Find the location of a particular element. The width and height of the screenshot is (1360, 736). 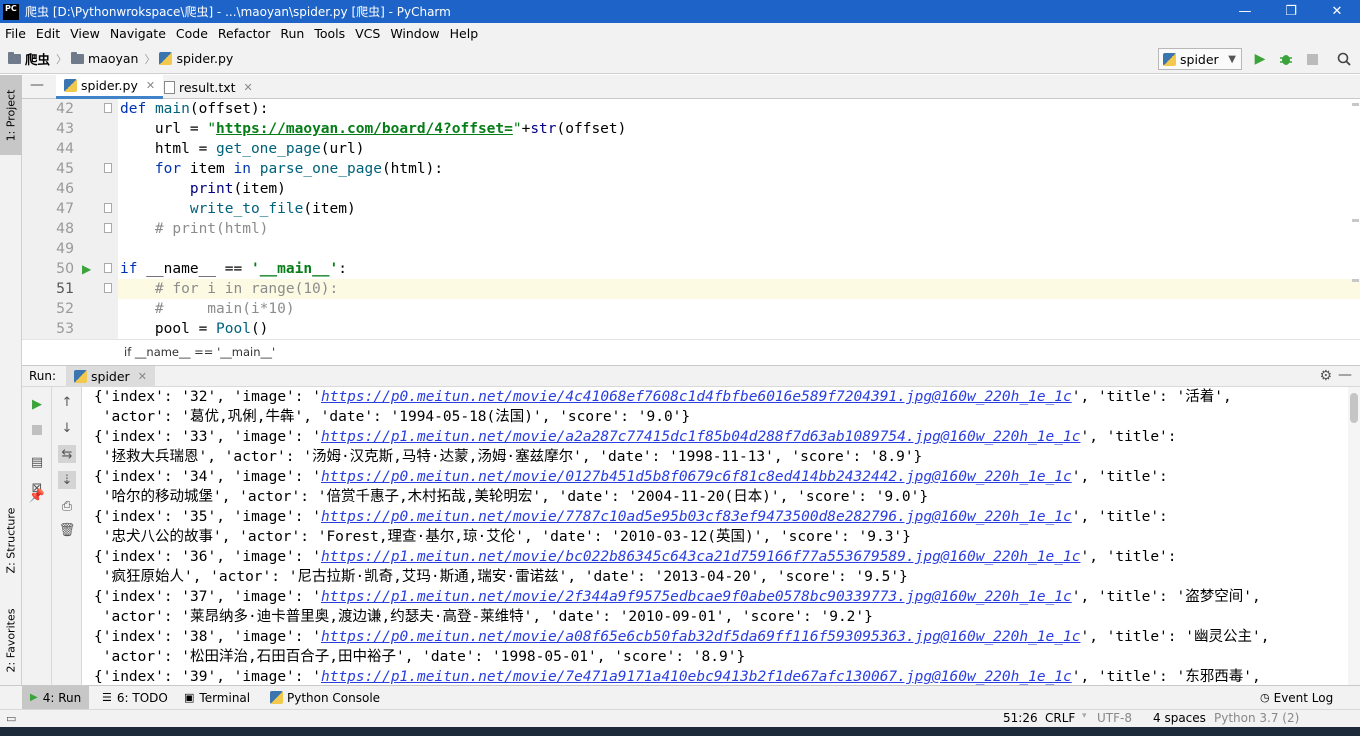

event-log-button: ◷ Event Log is located at coordinates (1296, 697).